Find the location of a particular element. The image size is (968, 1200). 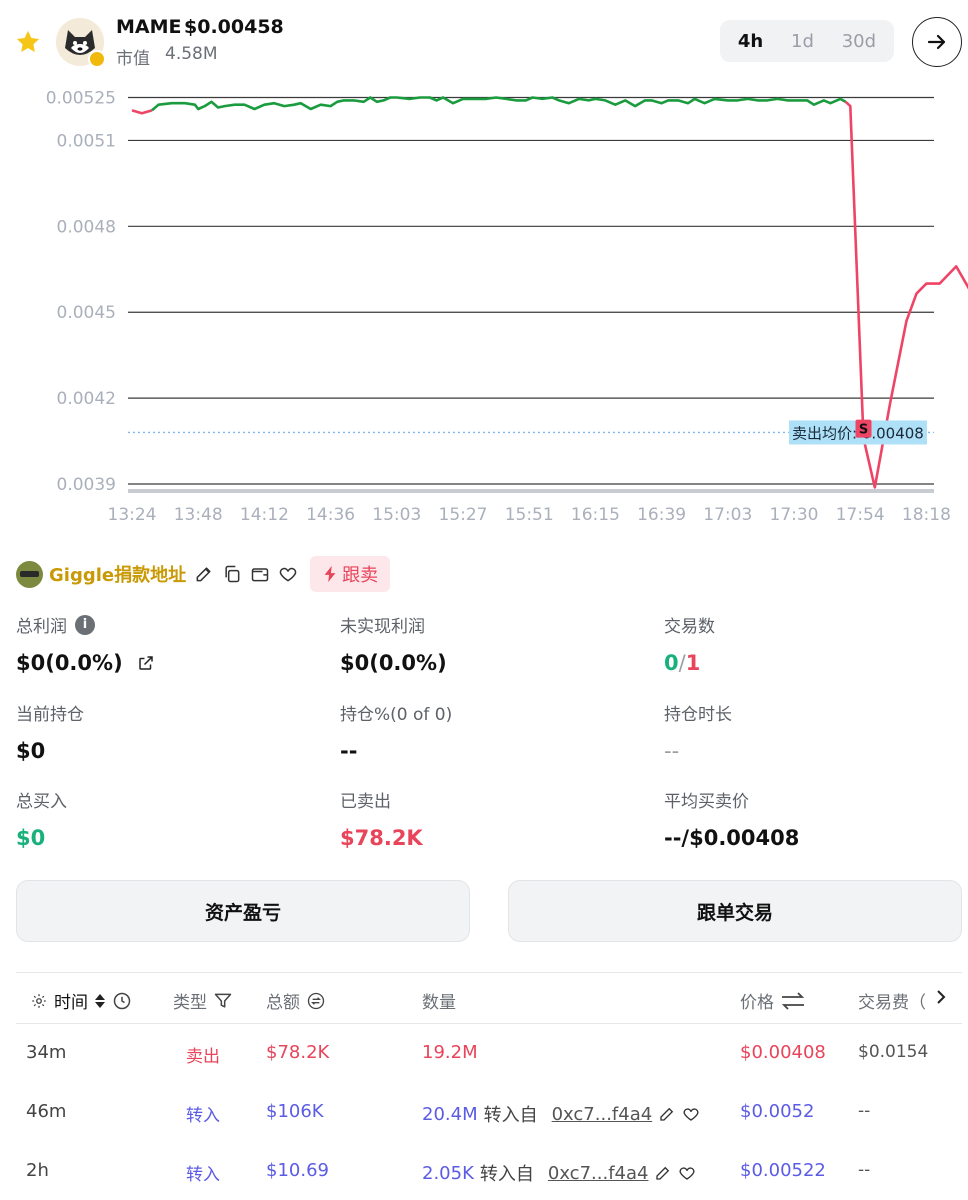

row-total: $106K is located at coordinates (295, 1111).